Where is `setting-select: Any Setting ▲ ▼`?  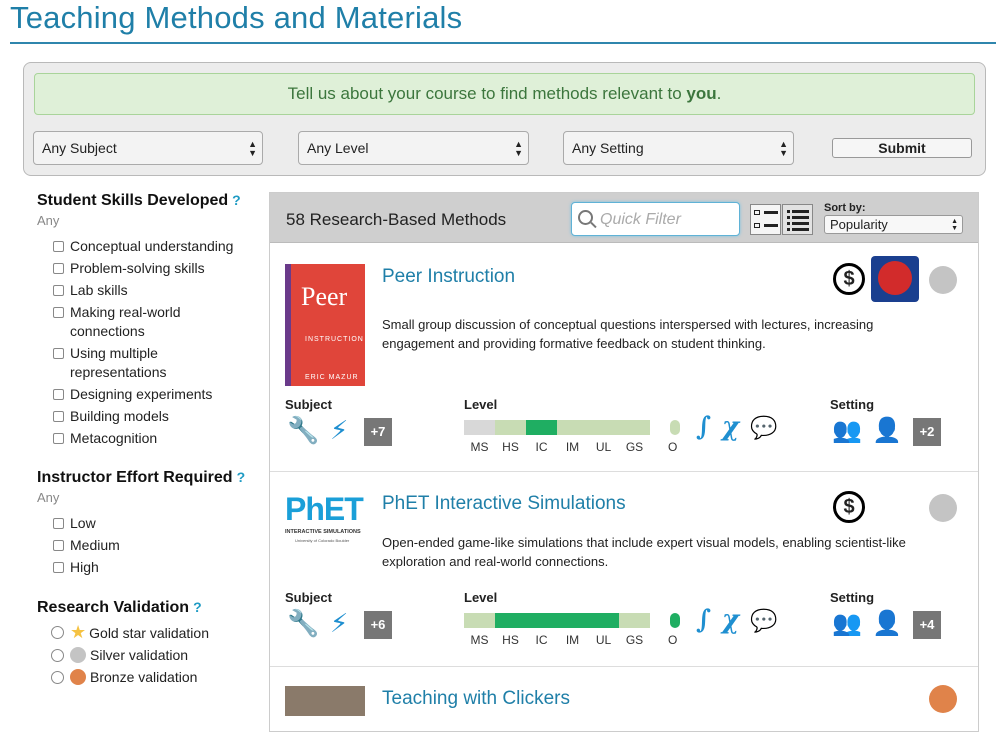 setting-select: Any Setting ▲ ▼ is located at coordinates (678, 148).